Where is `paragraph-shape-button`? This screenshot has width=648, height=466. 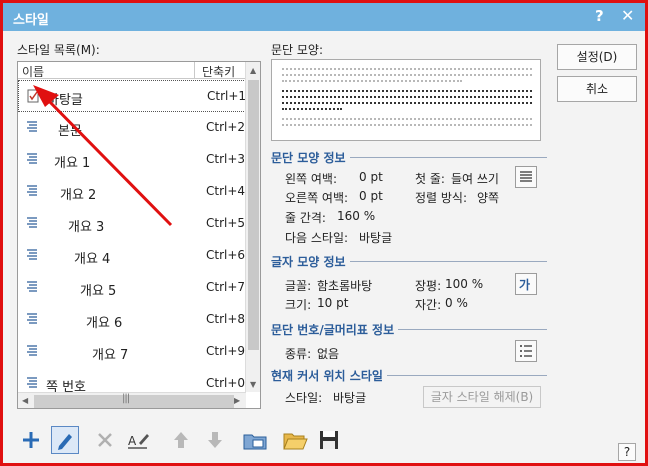 paragraph-shape-button is located at coordinates (526, 177).